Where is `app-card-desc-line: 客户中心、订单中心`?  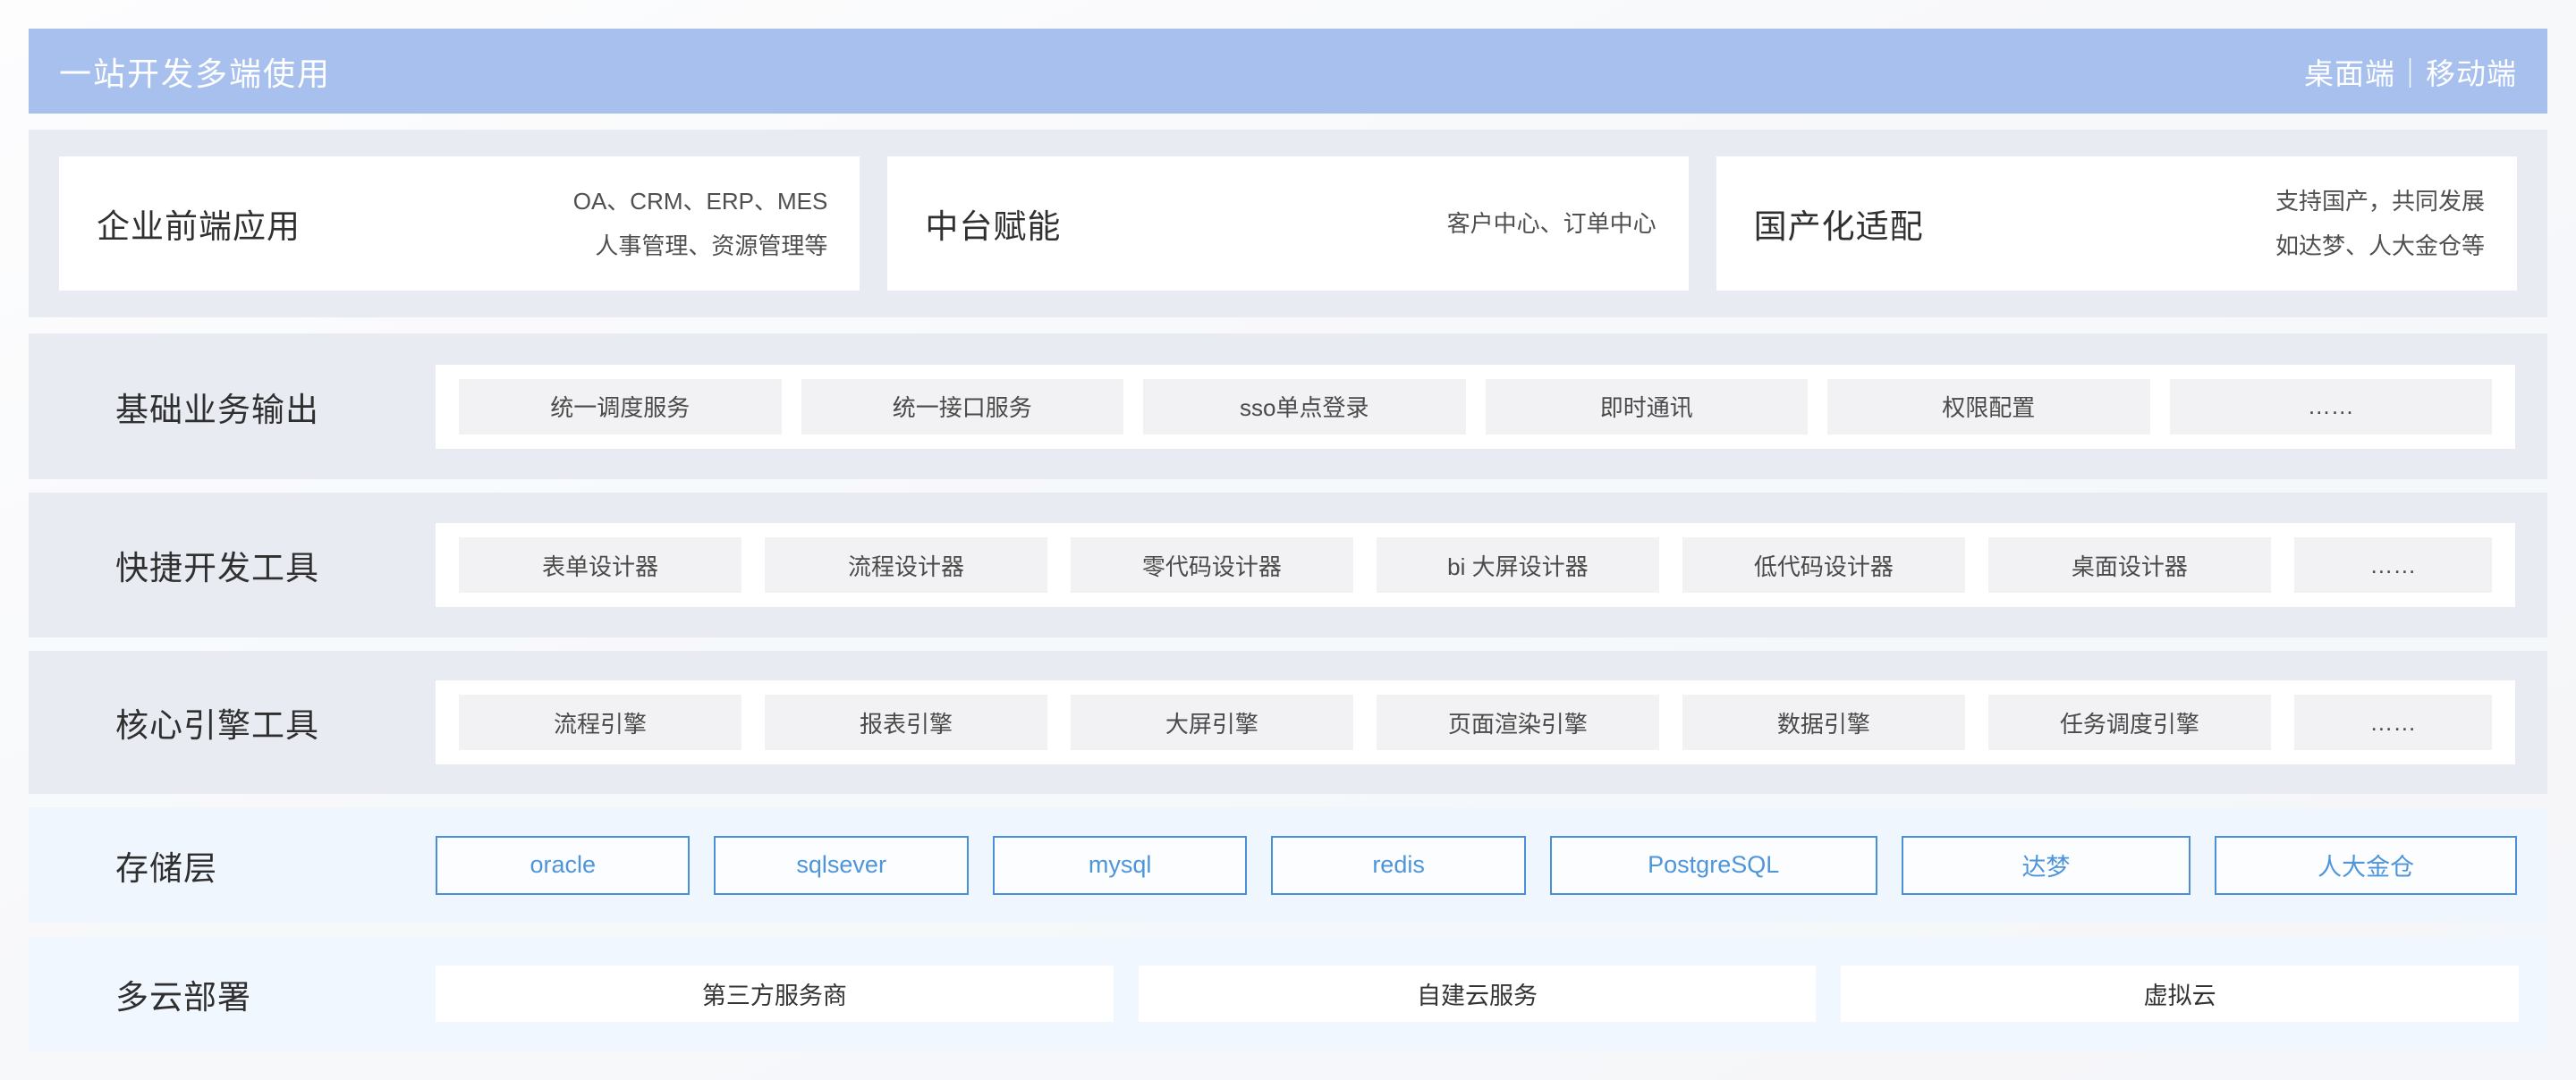 app-card-desc-line: 客户中心、订单中心 is located at coordinates (1551, 223).